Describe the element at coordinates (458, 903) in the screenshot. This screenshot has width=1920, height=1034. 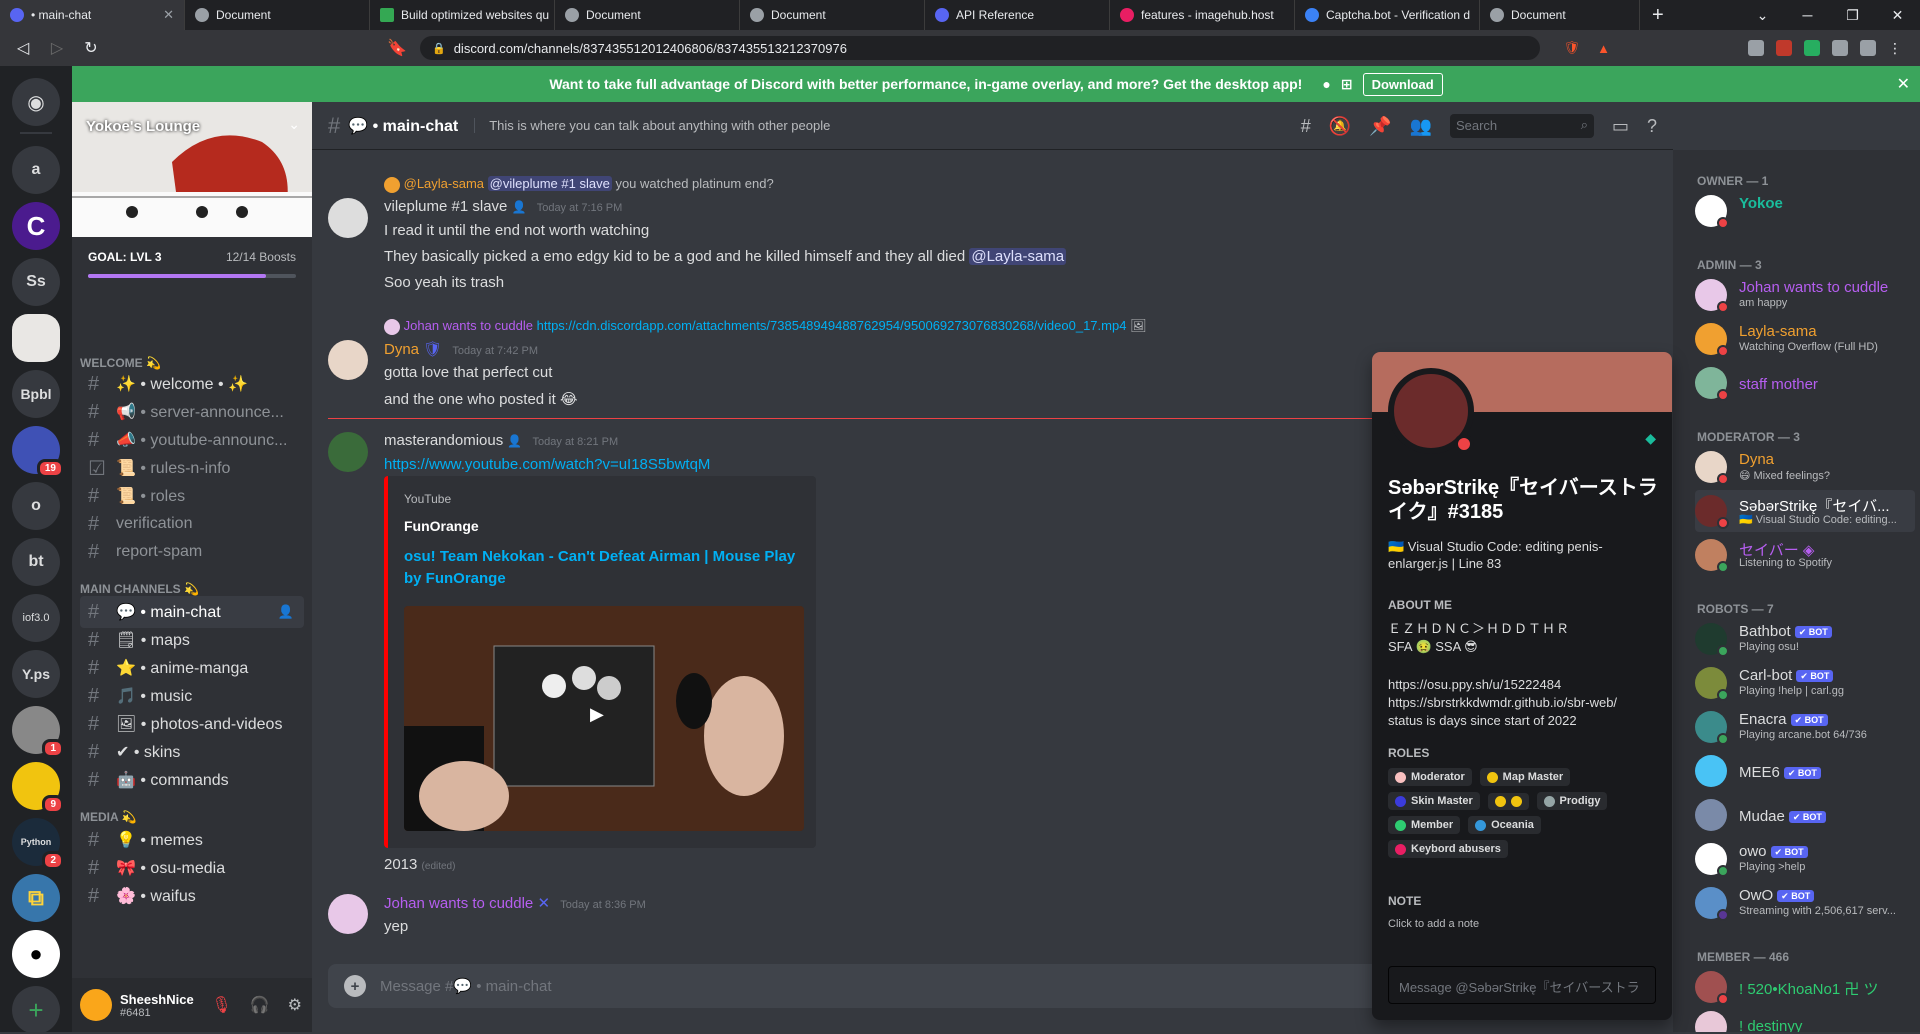
I see `author-name: Johan wants to cuddle` at that location.